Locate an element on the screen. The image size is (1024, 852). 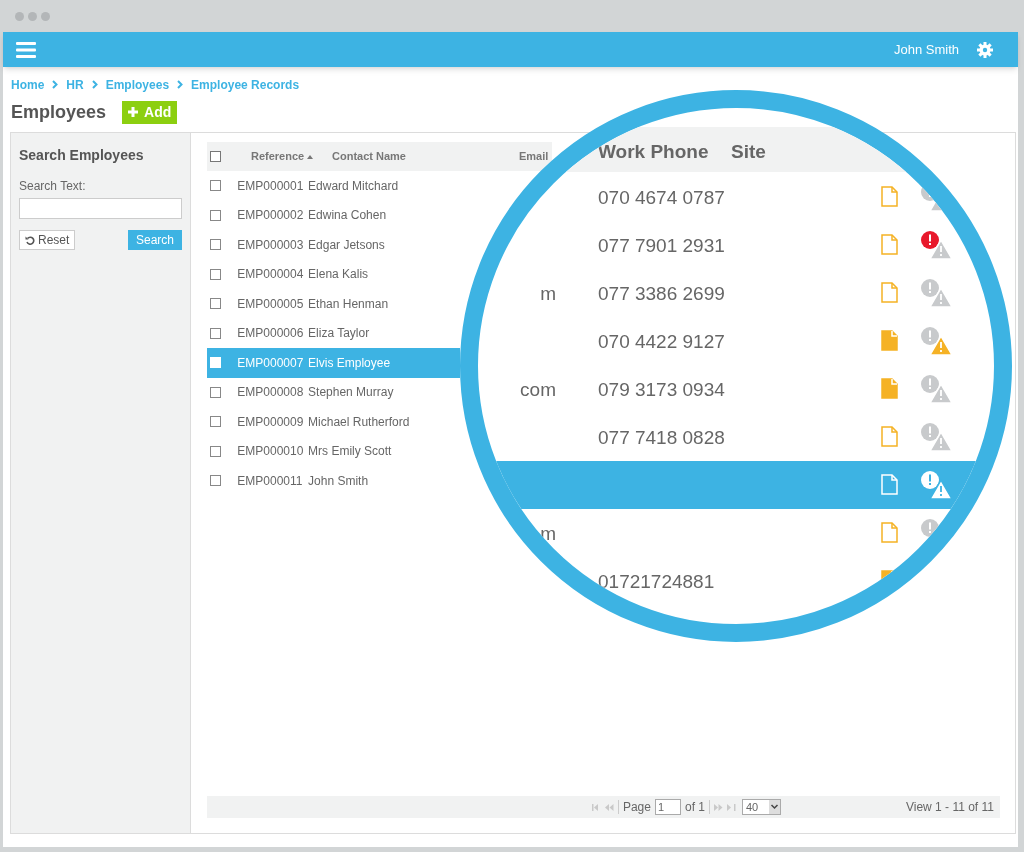
last-page-icon is located at coordinates (731, 807).